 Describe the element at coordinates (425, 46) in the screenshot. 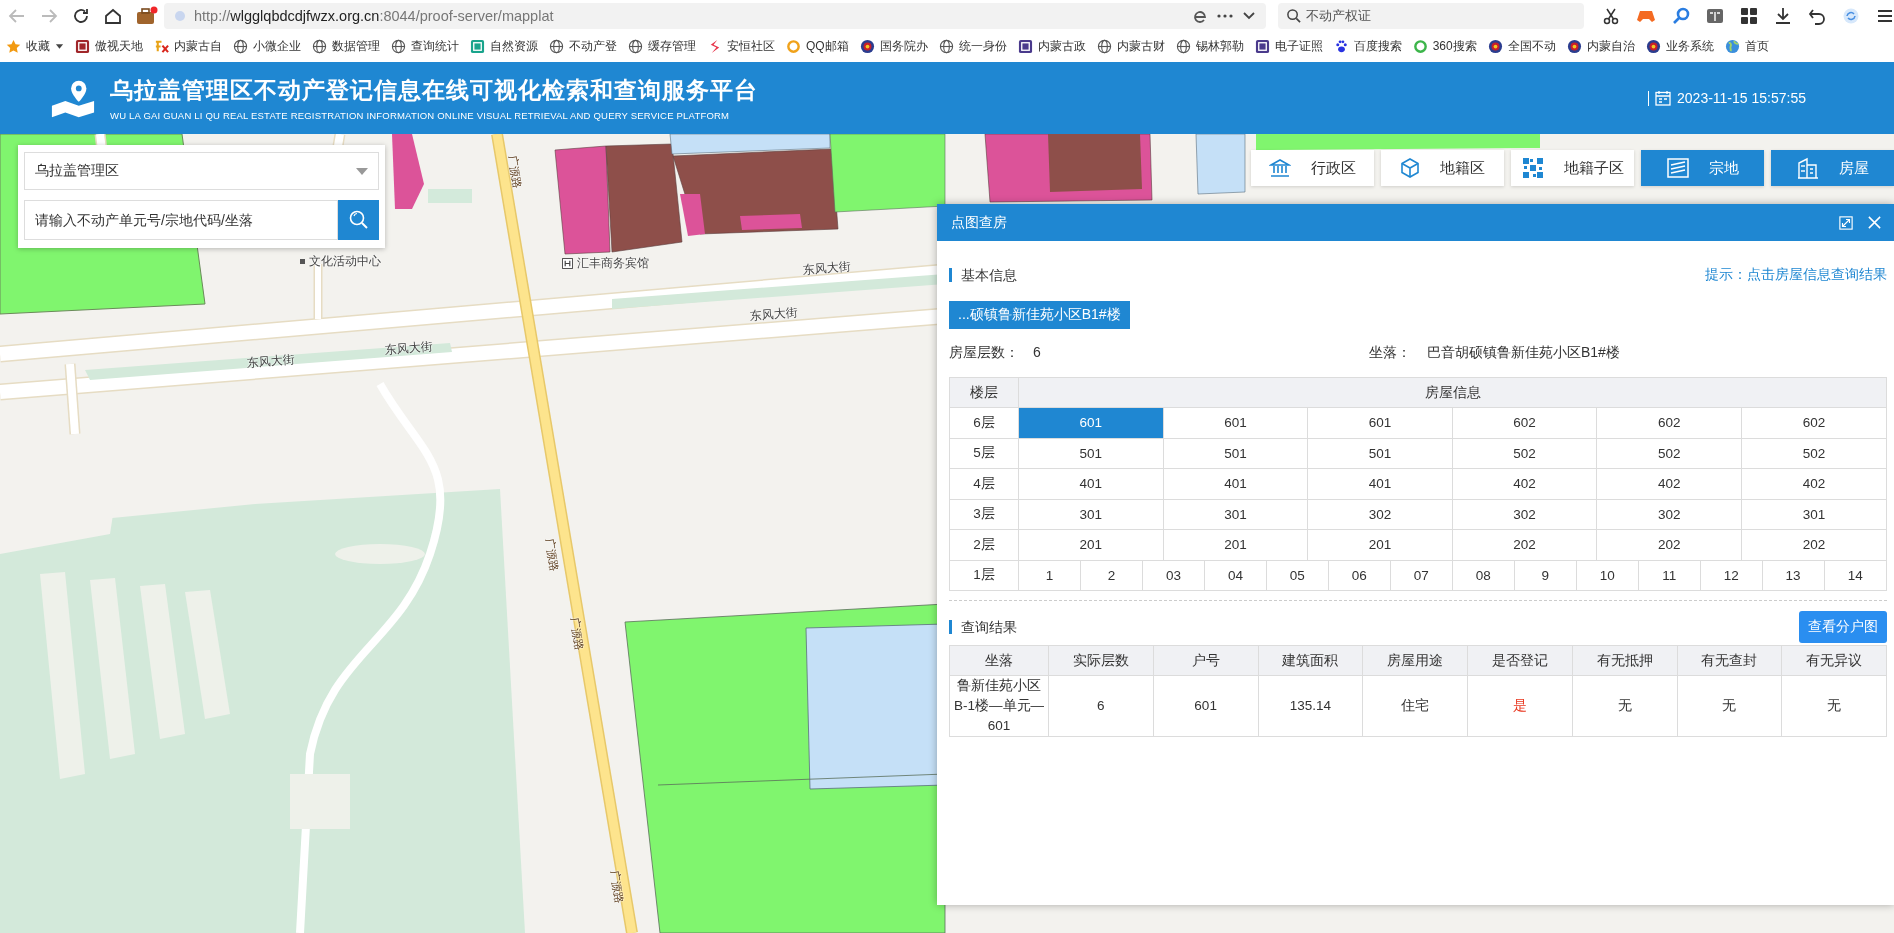

I see `bookmark-link: 查询统计` at that location.